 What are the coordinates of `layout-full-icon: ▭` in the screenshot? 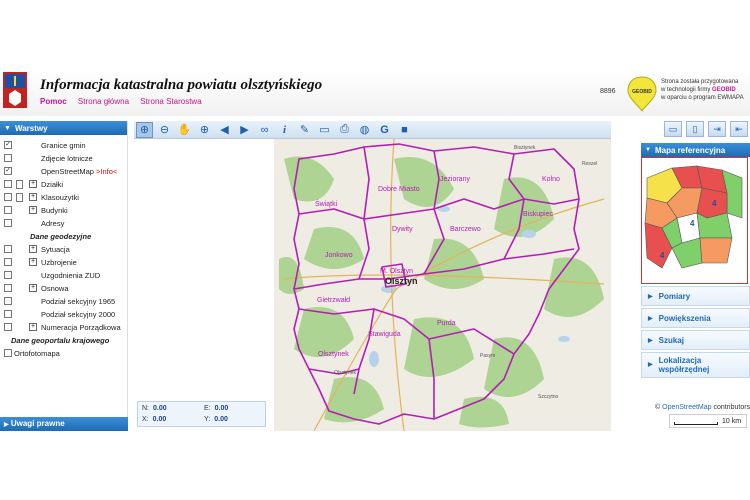 It's located at (673, 129).